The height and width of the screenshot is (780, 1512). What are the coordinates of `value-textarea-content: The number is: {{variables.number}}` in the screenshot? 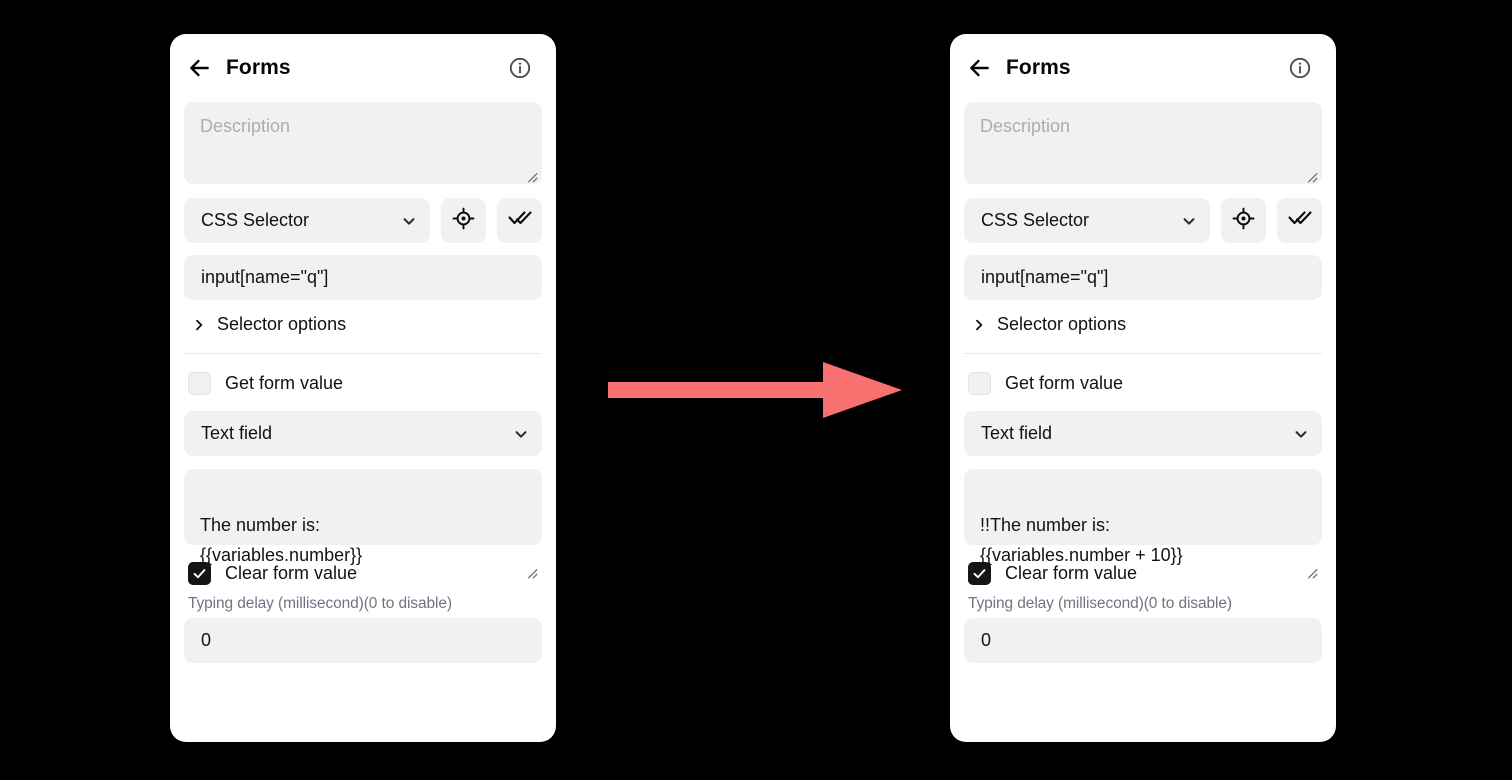 It's located at (281, 540).